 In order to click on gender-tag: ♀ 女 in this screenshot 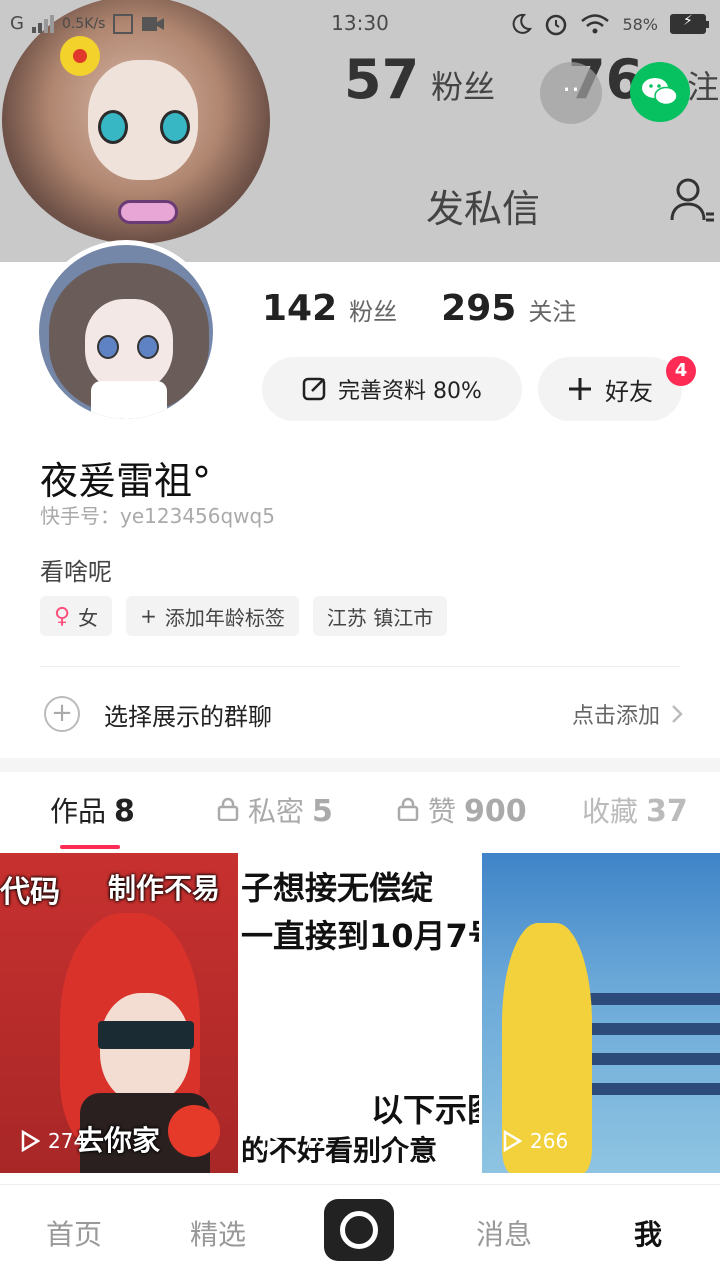, I will do `click(76, 616)`.